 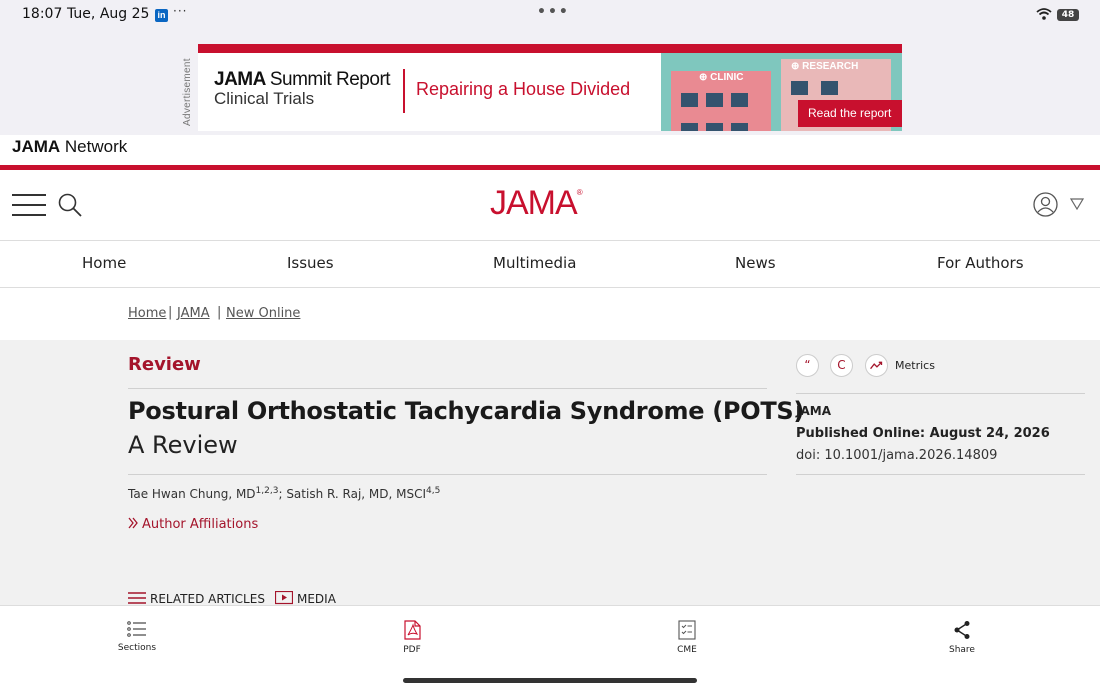 What do you see at coordinates (536, 203) in the screenshot?
I see `jama-logo: JAMA®` at bounding box center [536, 203].